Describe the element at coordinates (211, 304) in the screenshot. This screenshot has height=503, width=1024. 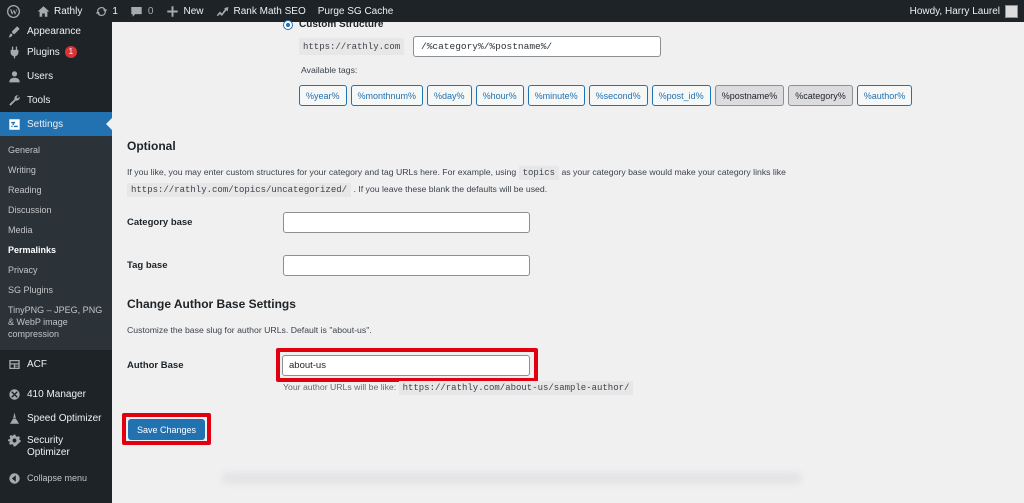
I see `author-base-heading: Change Author Base Settings` at that location.